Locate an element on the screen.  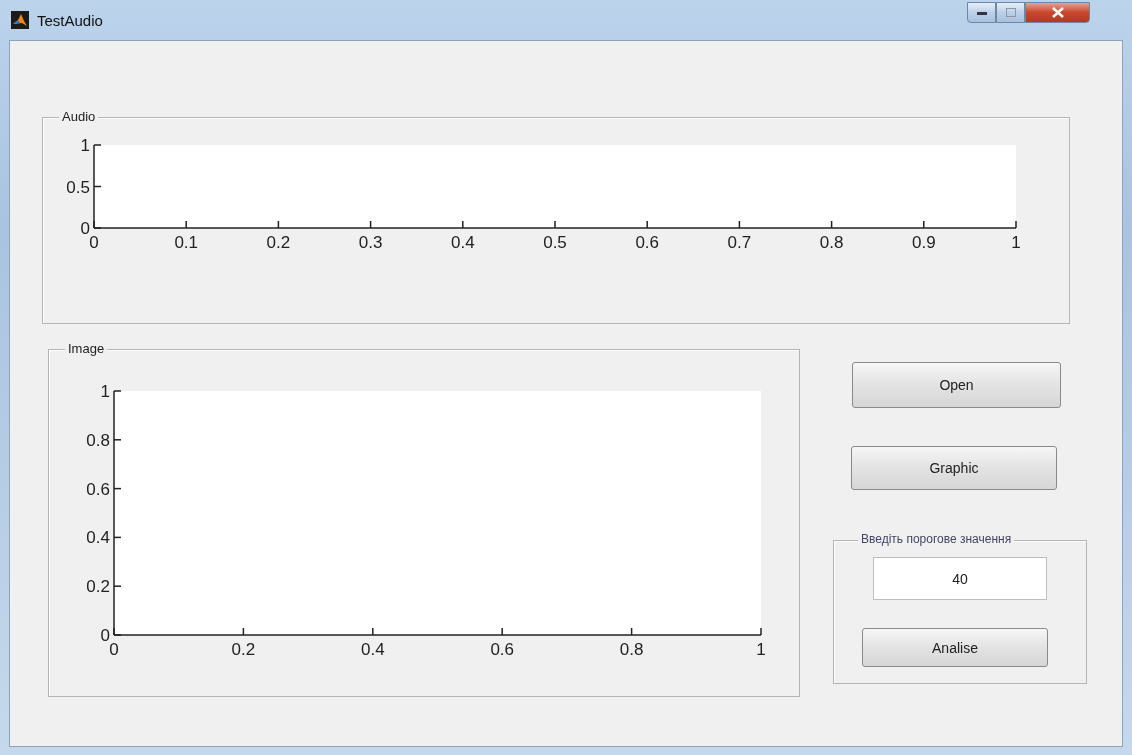
y-tick-label: 0.4 is located at coordinates (98, 538).